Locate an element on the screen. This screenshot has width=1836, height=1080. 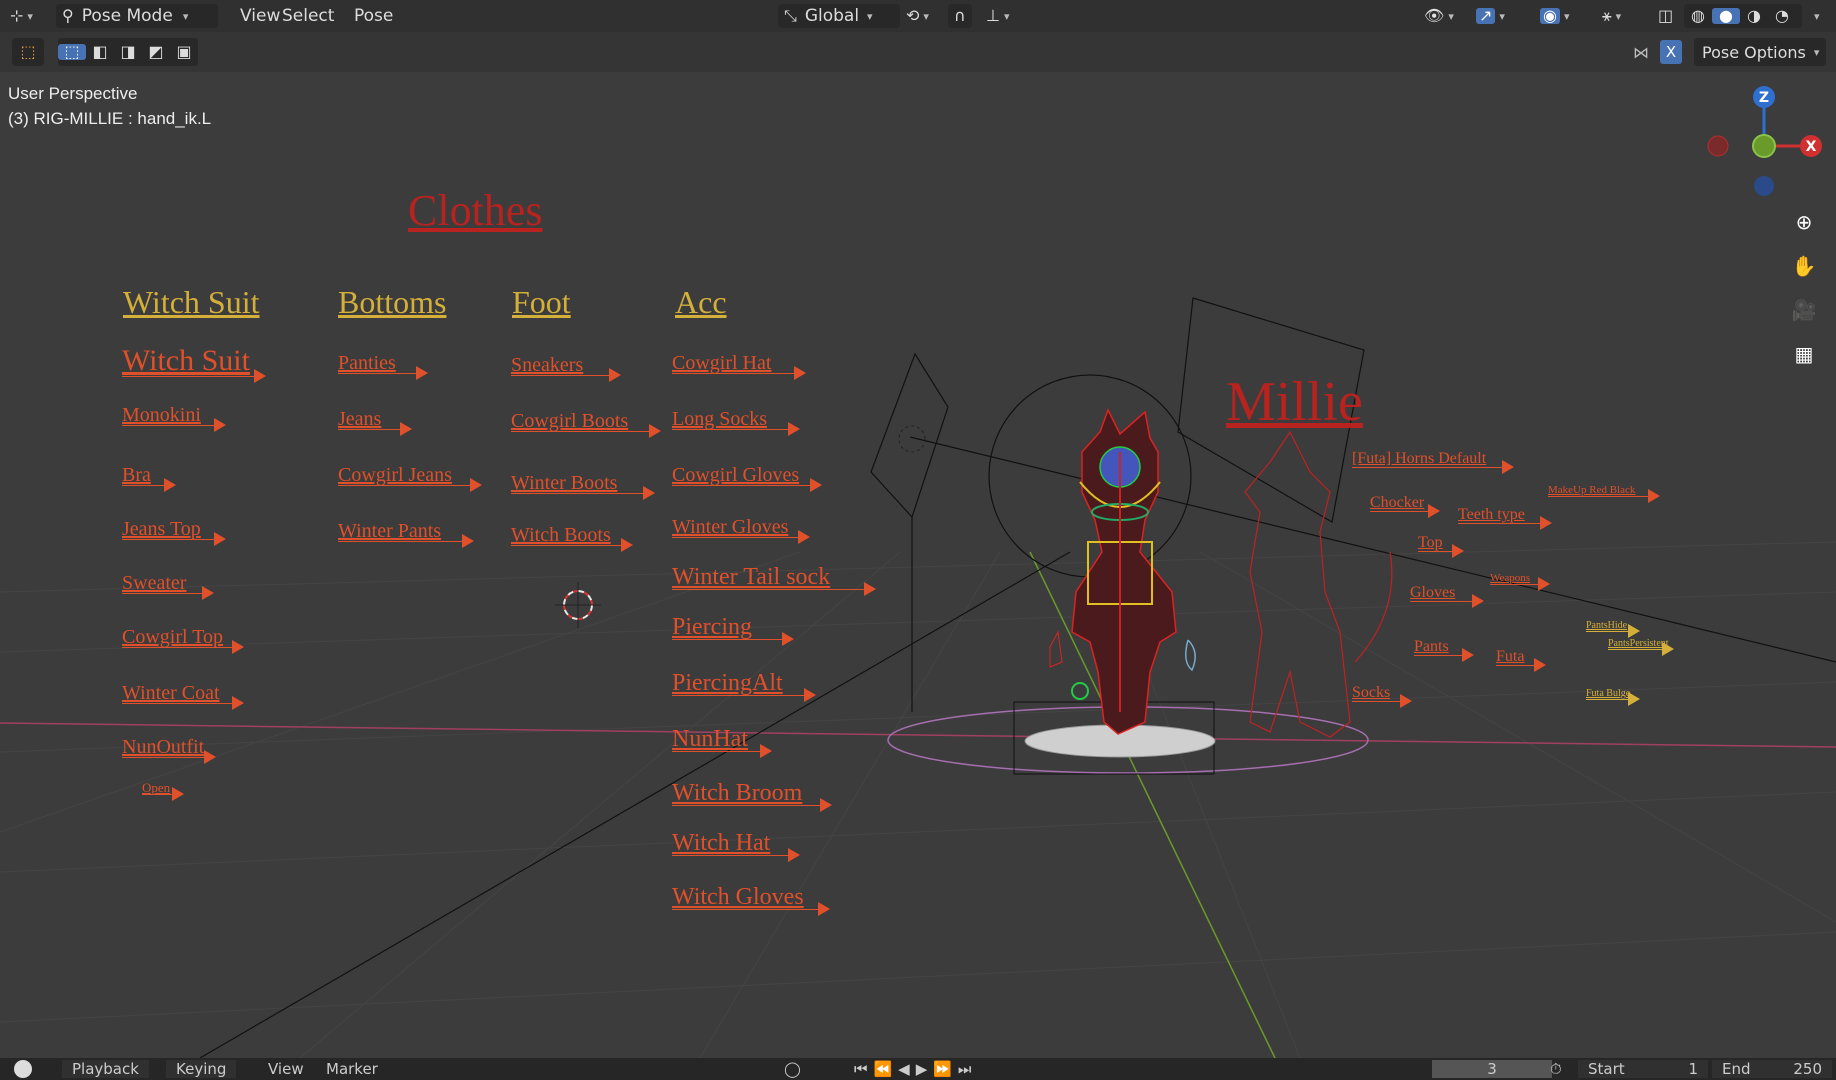
end-frame-field: End 250 is located at coordinates (1772, 1069).